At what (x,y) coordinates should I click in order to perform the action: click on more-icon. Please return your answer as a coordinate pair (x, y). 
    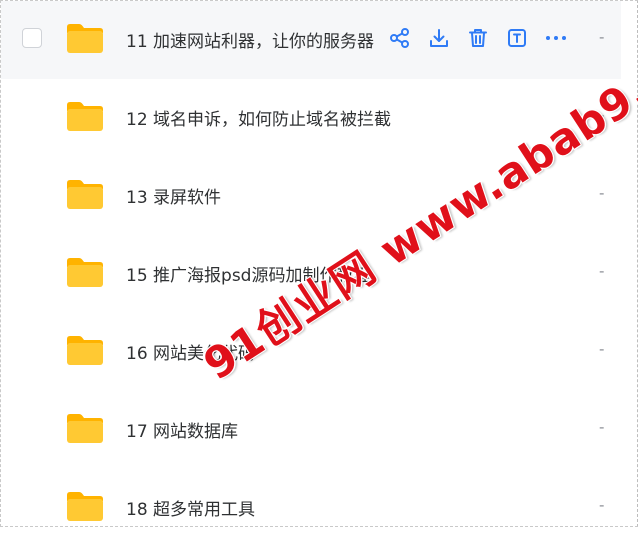
    Looking at the image, I should click on (556, 38).